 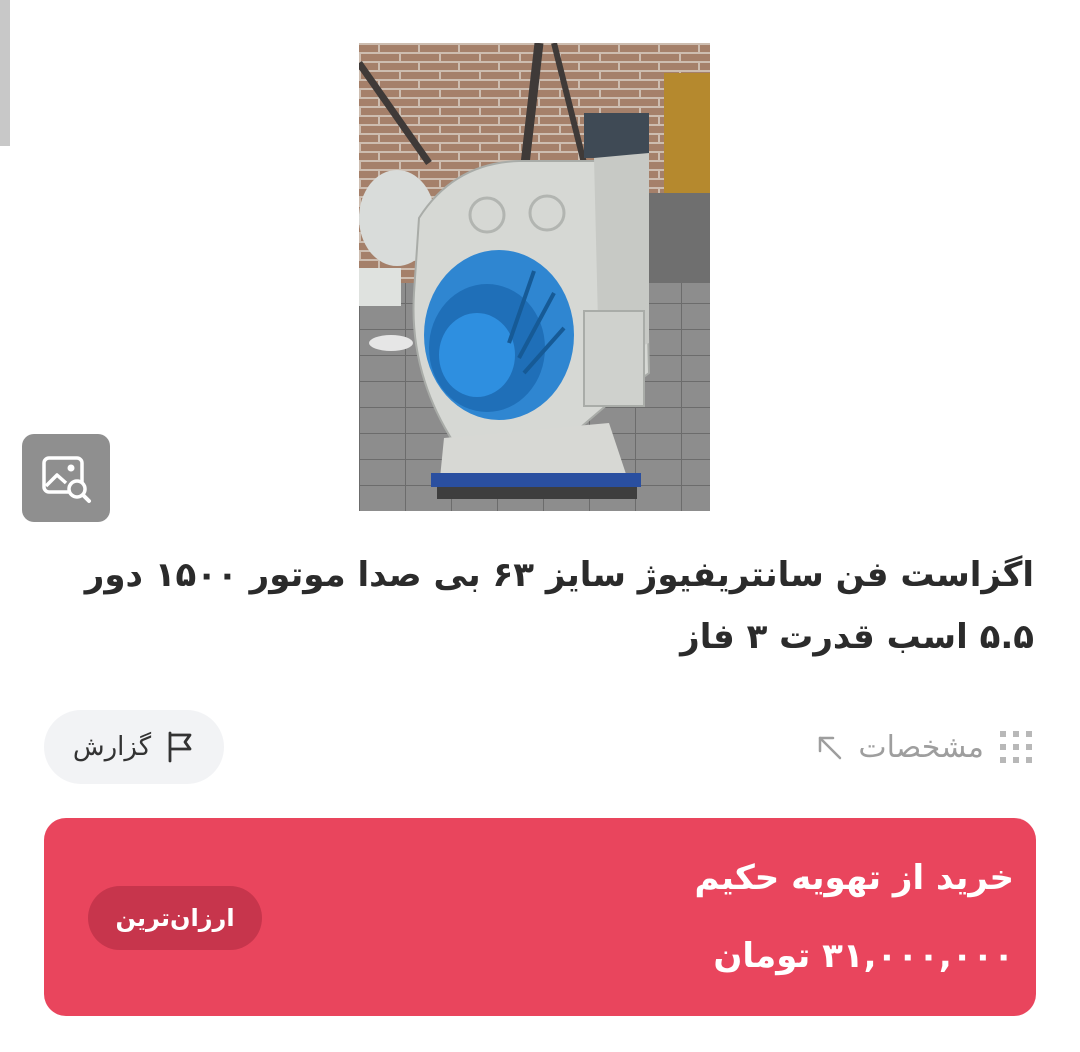 What do you see at coordinates (112, 747) in the screenshot?
I see `report-label: گزارش` at bounding box center [112, 747].